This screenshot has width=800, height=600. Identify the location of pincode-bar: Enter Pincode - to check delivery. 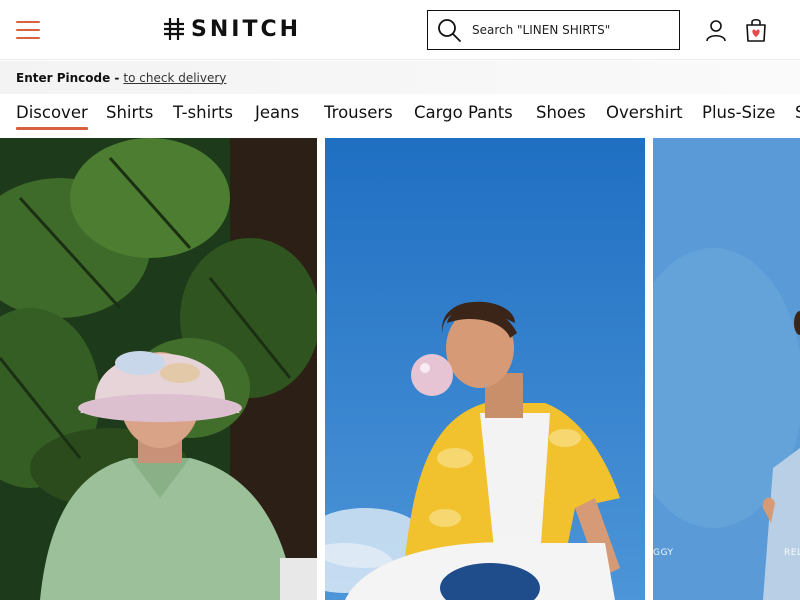
(400, 77).